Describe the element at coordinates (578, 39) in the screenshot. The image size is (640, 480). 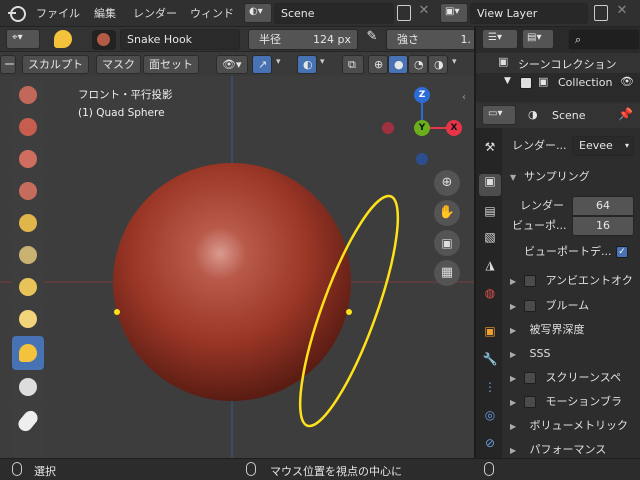
I see `search-icon: ⌕` at that location.